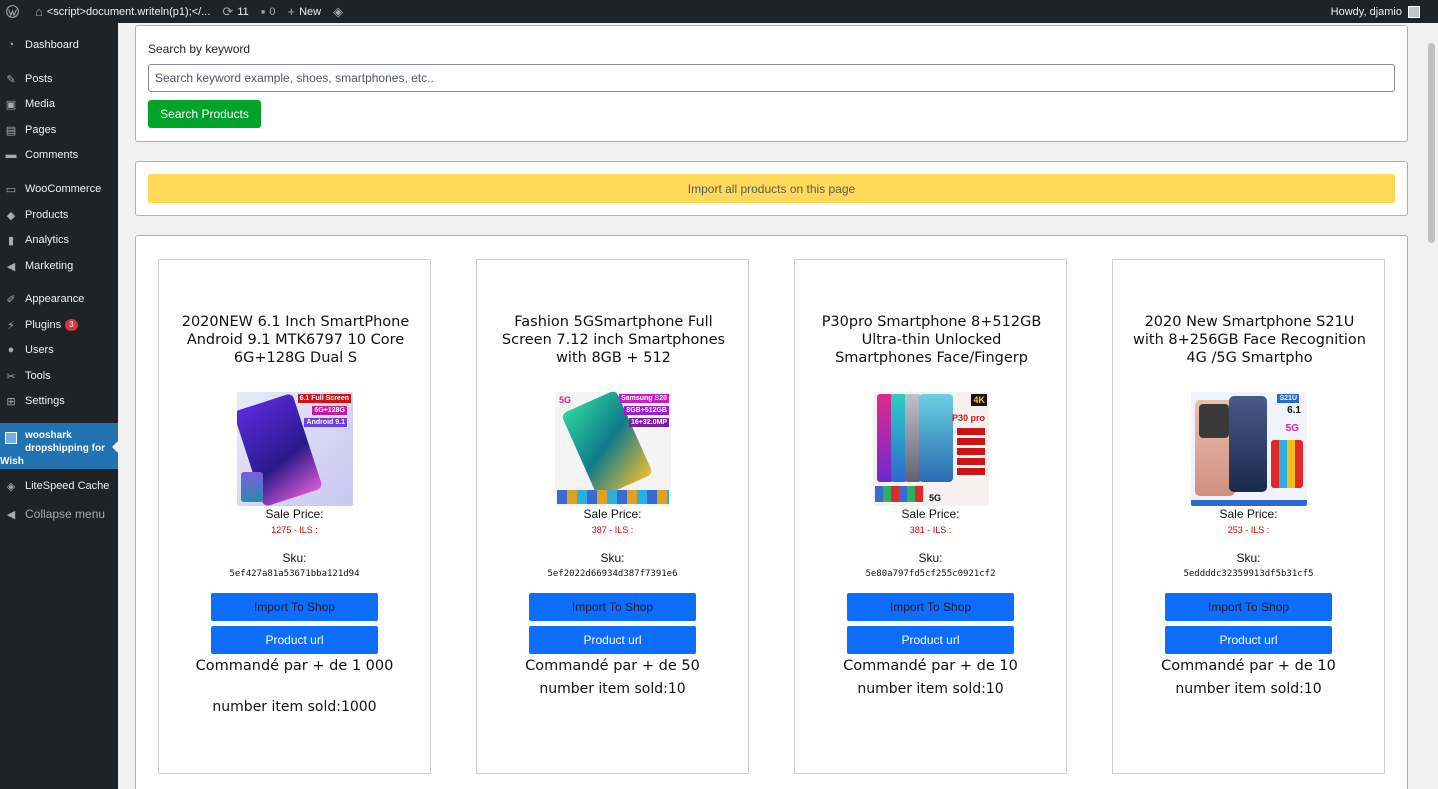  What do you see at coordinates (59, 266) in the screenshot?
I see `sidebar-item-marketing: ◀ Marketing` at bounding box center [59, 266].